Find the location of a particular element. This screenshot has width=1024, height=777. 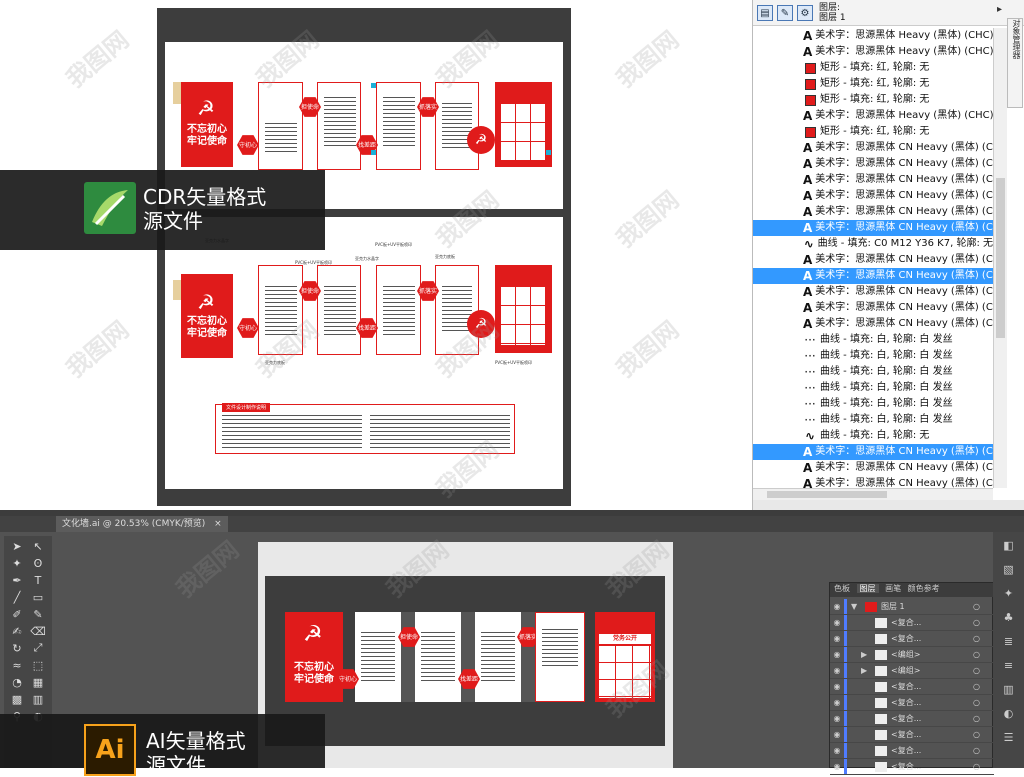

content-panel is located at coordinates (560, 657).